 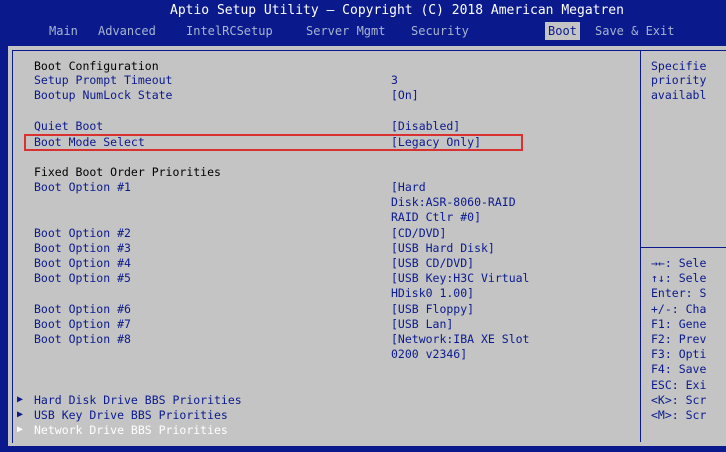 I want to click on boot-option-1-label: Boot Option #1, so click(x=82, y=187).